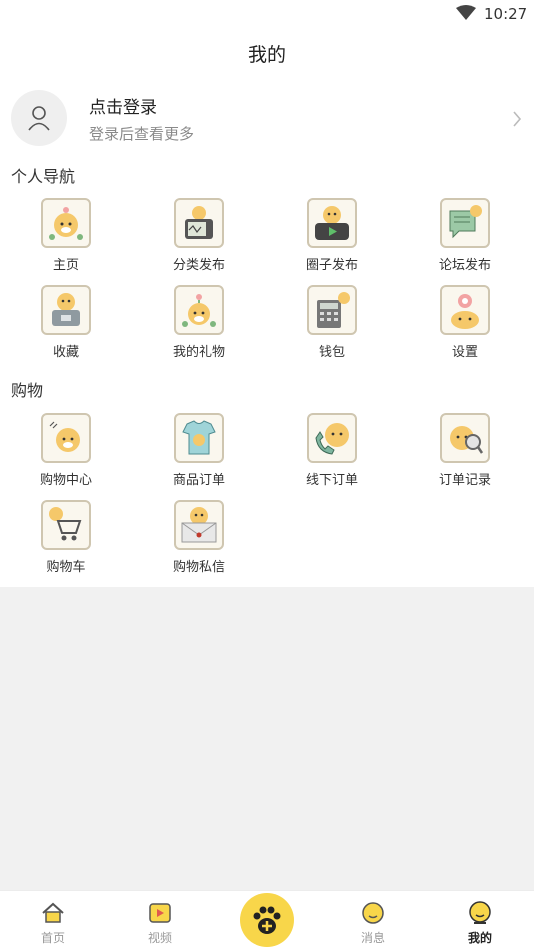 This screenshot has width=534, height=949. I want to click on tv-dog-icon, so click(199, 223).